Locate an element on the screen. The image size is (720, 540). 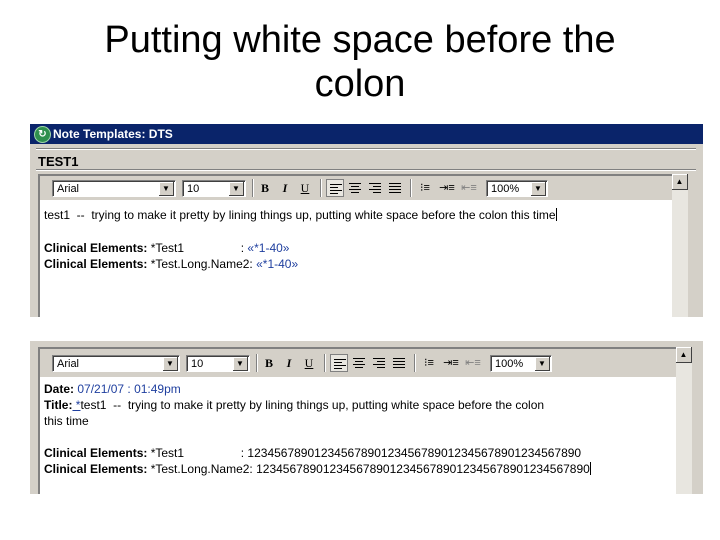
title-value-cont: this time is located at coordinates (66, 421).